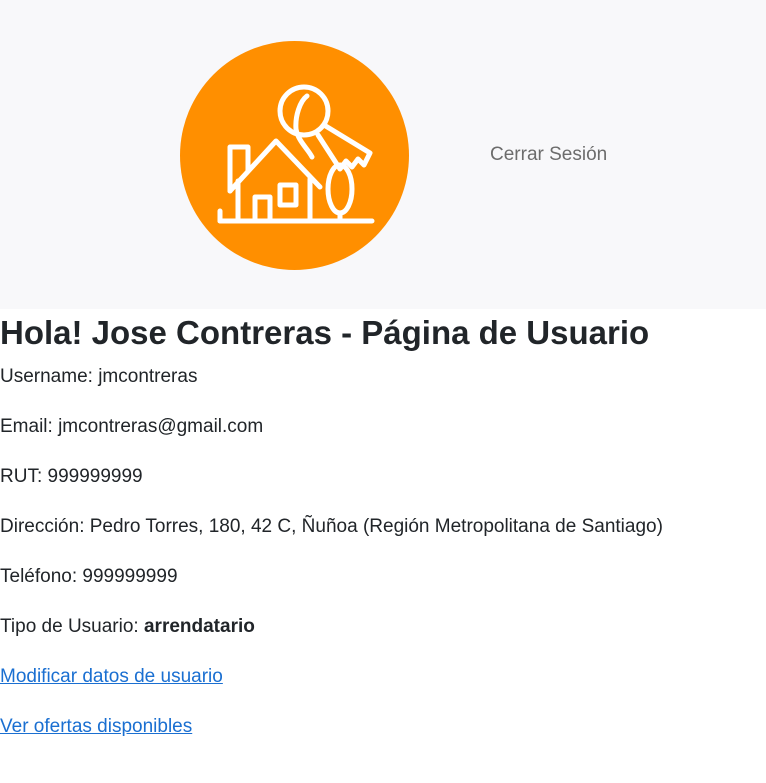  I want to click on username-label: Username:, so click(49, 376).